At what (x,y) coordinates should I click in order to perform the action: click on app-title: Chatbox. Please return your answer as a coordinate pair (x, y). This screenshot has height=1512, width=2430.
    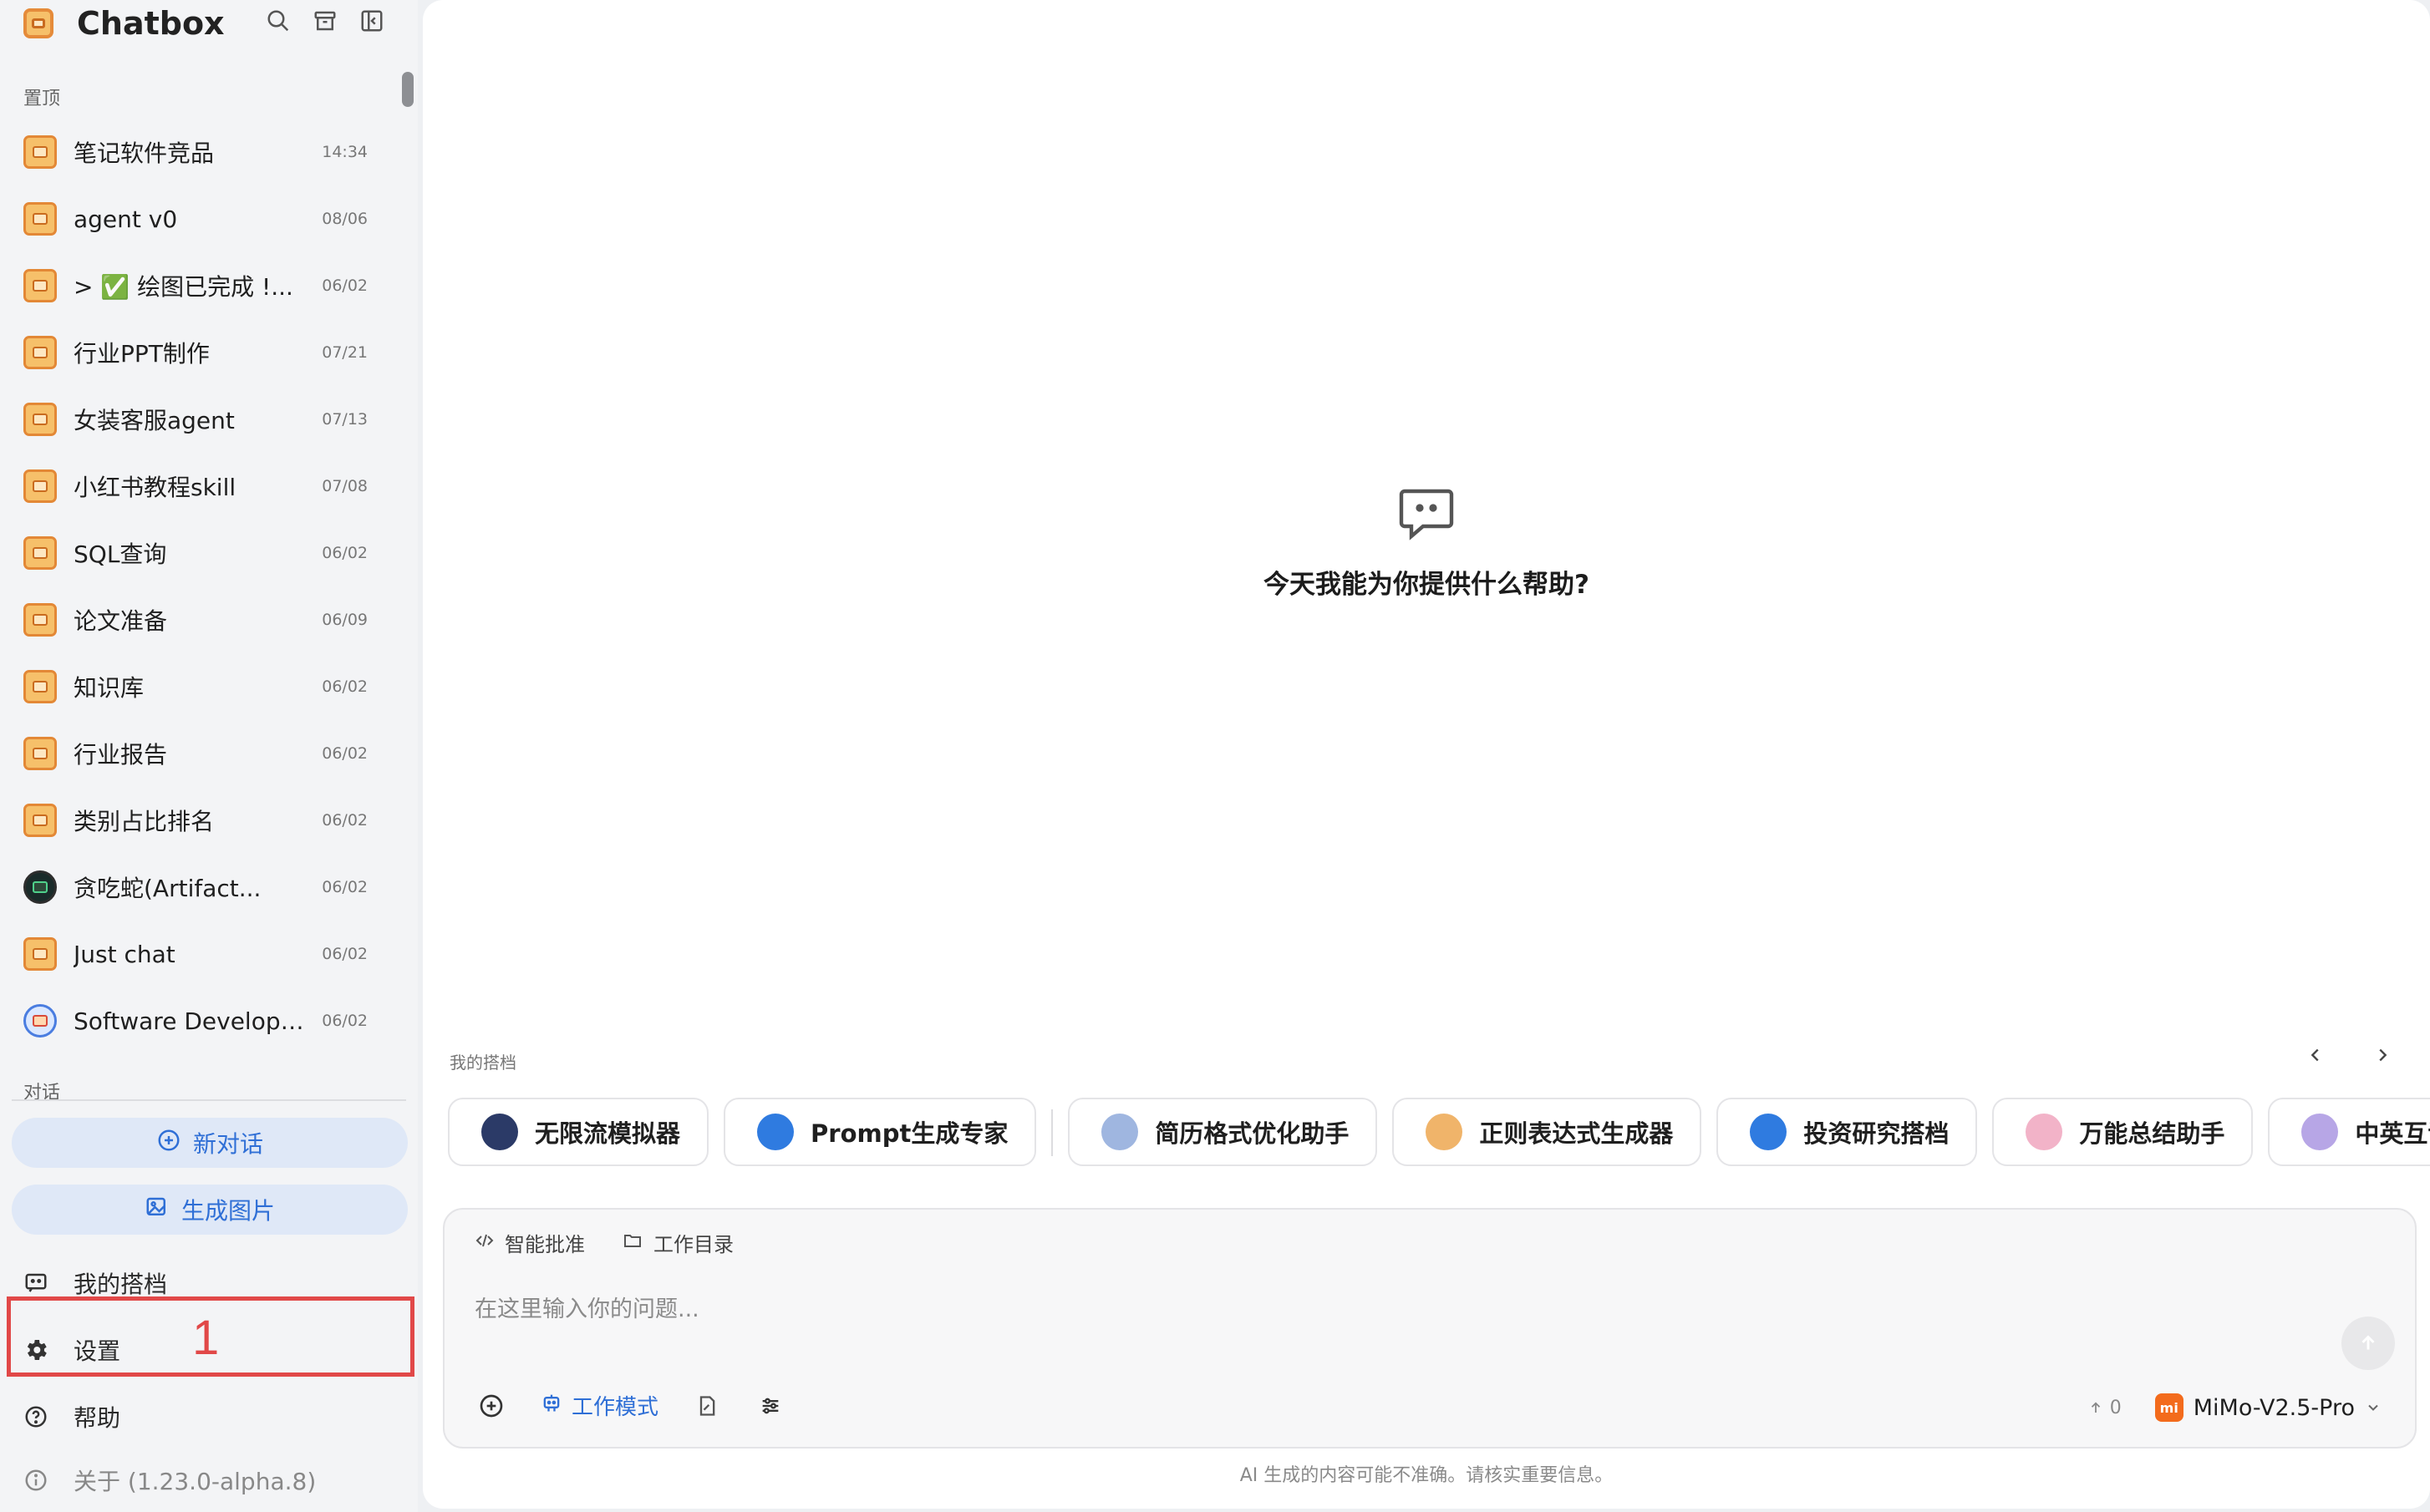
    Looking at the image, I should click on (151, 23).